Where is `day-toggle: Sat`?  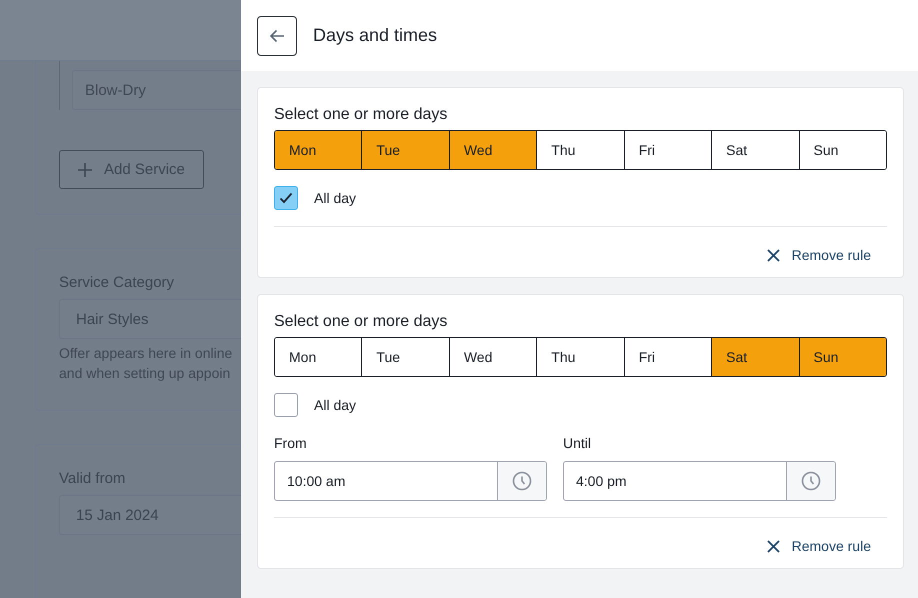 day-toggle: Sat is located at coordinates (755, 357).